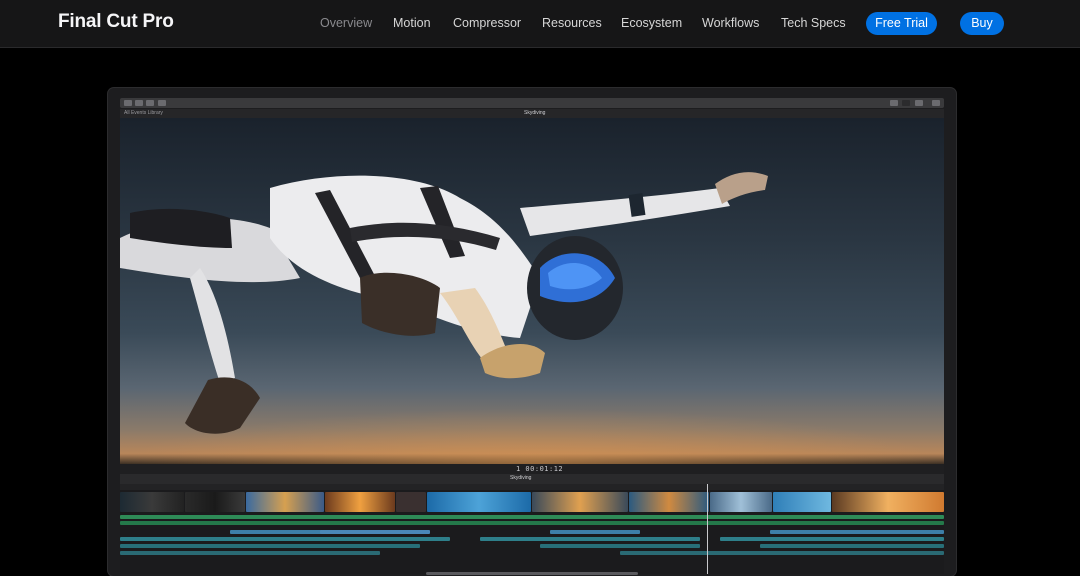 Image resolution: width=1080 pixels, height=576 pixels. What do you see at coordinates (540, 469) in the screenshot?
I see `timecode-display: 1 00:01:12` at bounding box center [540, 469].